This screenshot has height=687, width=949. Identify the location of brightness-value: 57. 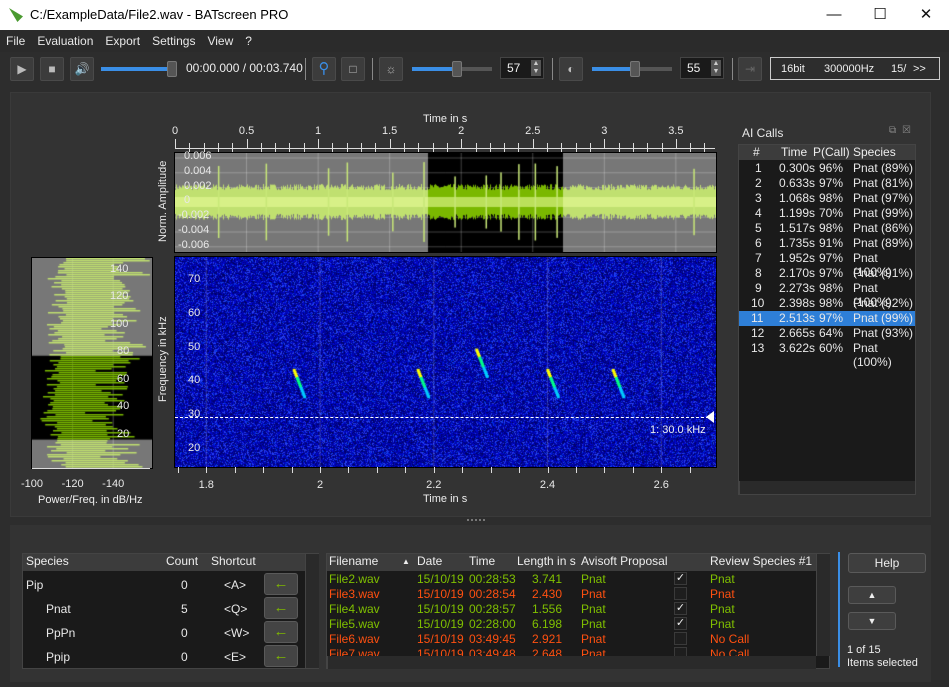
(514, 68).